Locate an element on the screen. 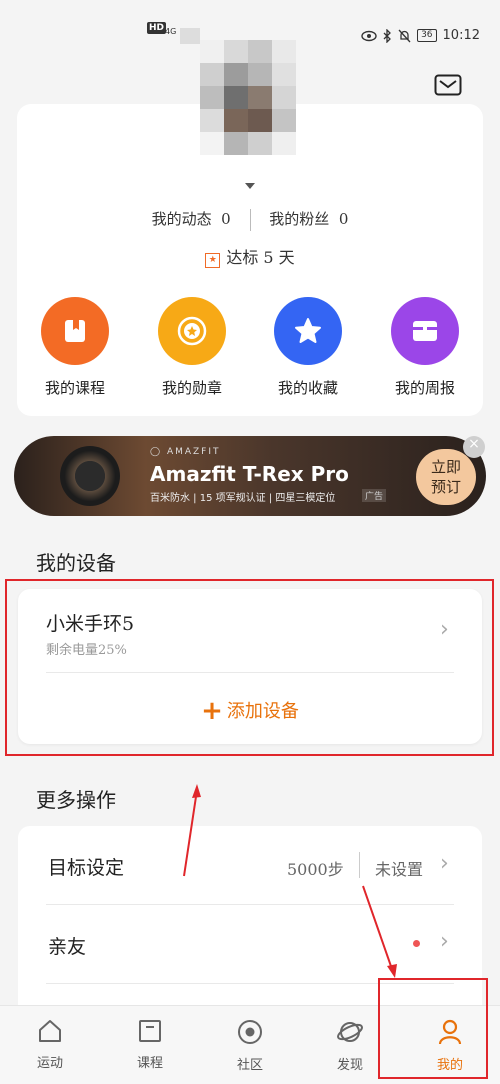 The height and width of the screenshot is (1084, 500). fans-count: 0 is located at coordinates (343, 219).